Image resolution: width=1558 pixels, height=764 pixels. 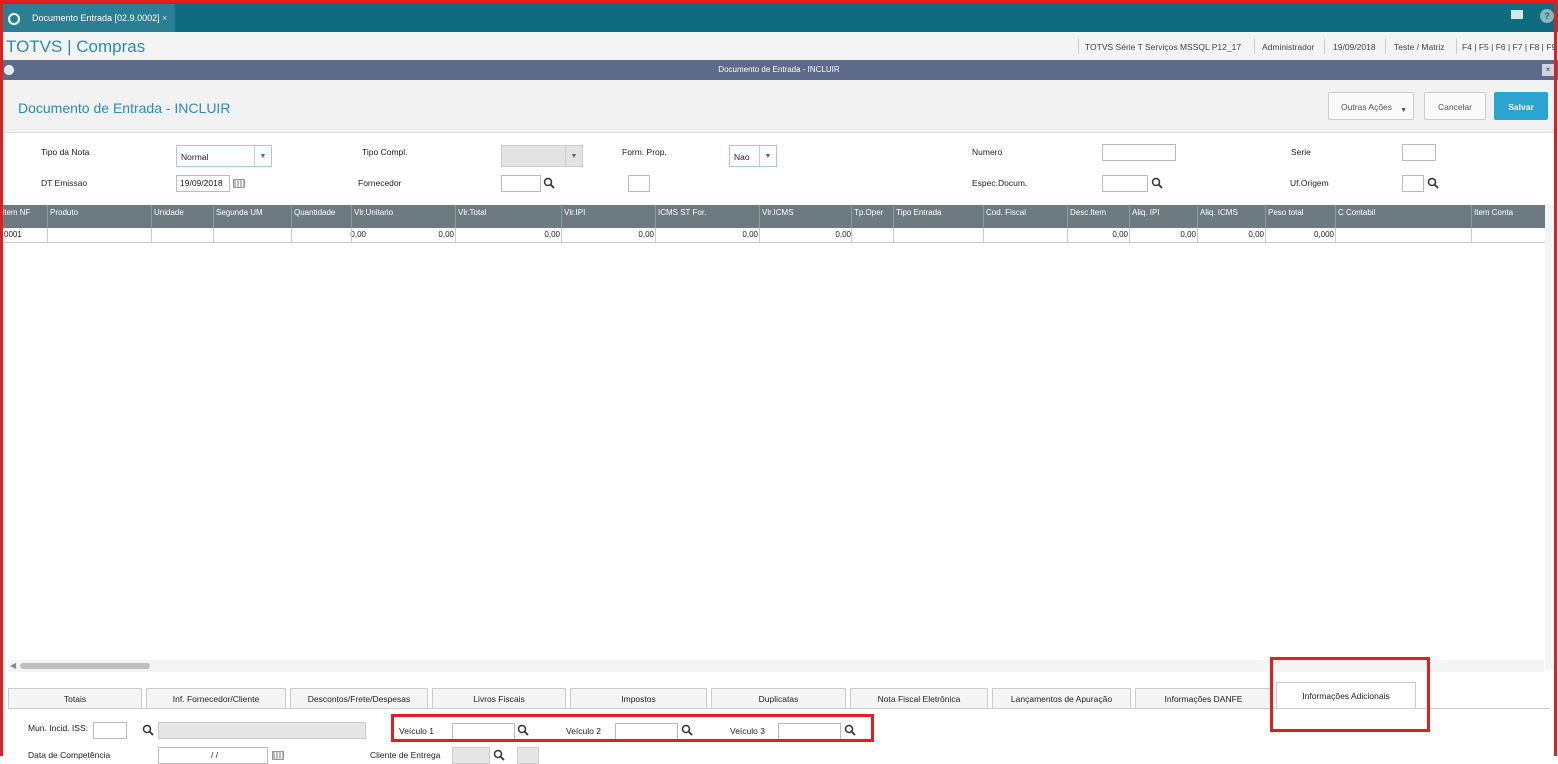 I want to click on tab-1: Inf. Fornecedor/Cliente, so click(x=216, y=698).